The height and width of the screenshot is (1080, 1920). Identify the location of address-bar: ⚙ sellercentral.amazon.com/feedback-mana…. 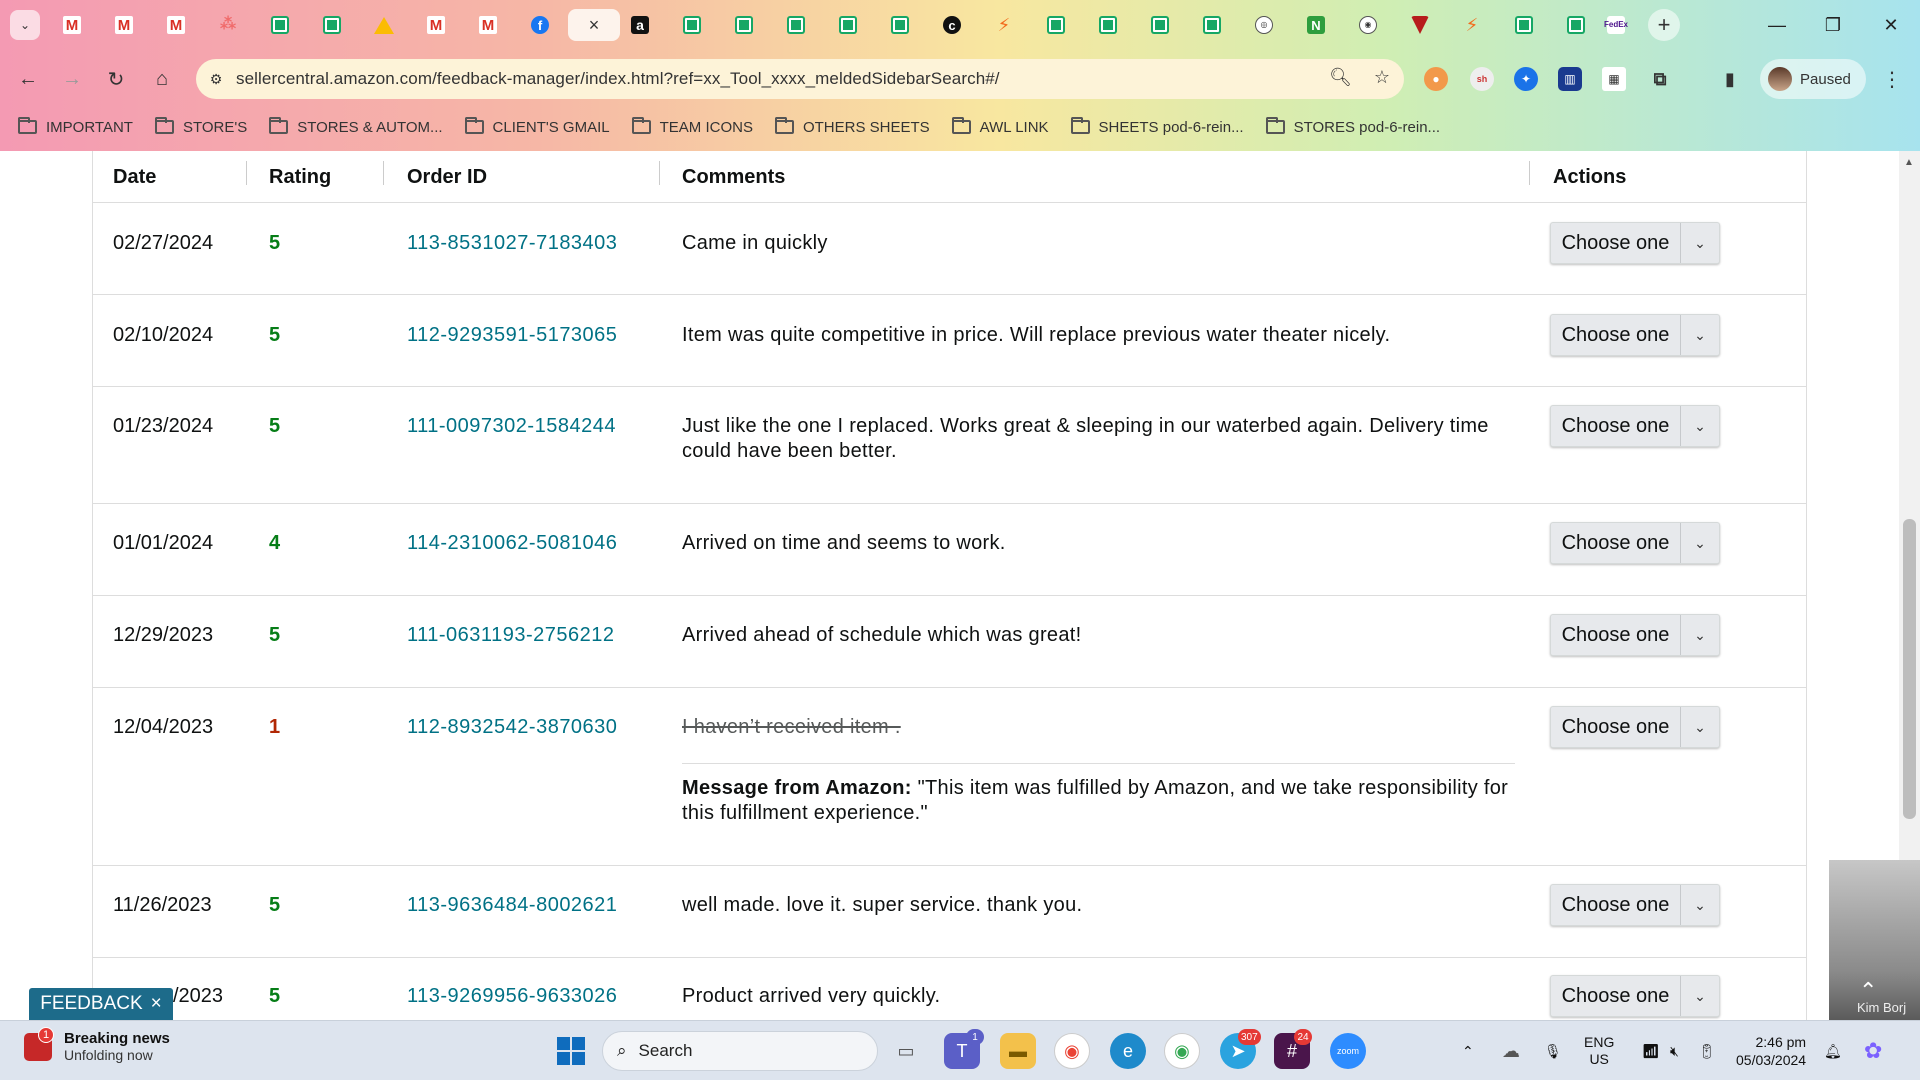
(800, 79).